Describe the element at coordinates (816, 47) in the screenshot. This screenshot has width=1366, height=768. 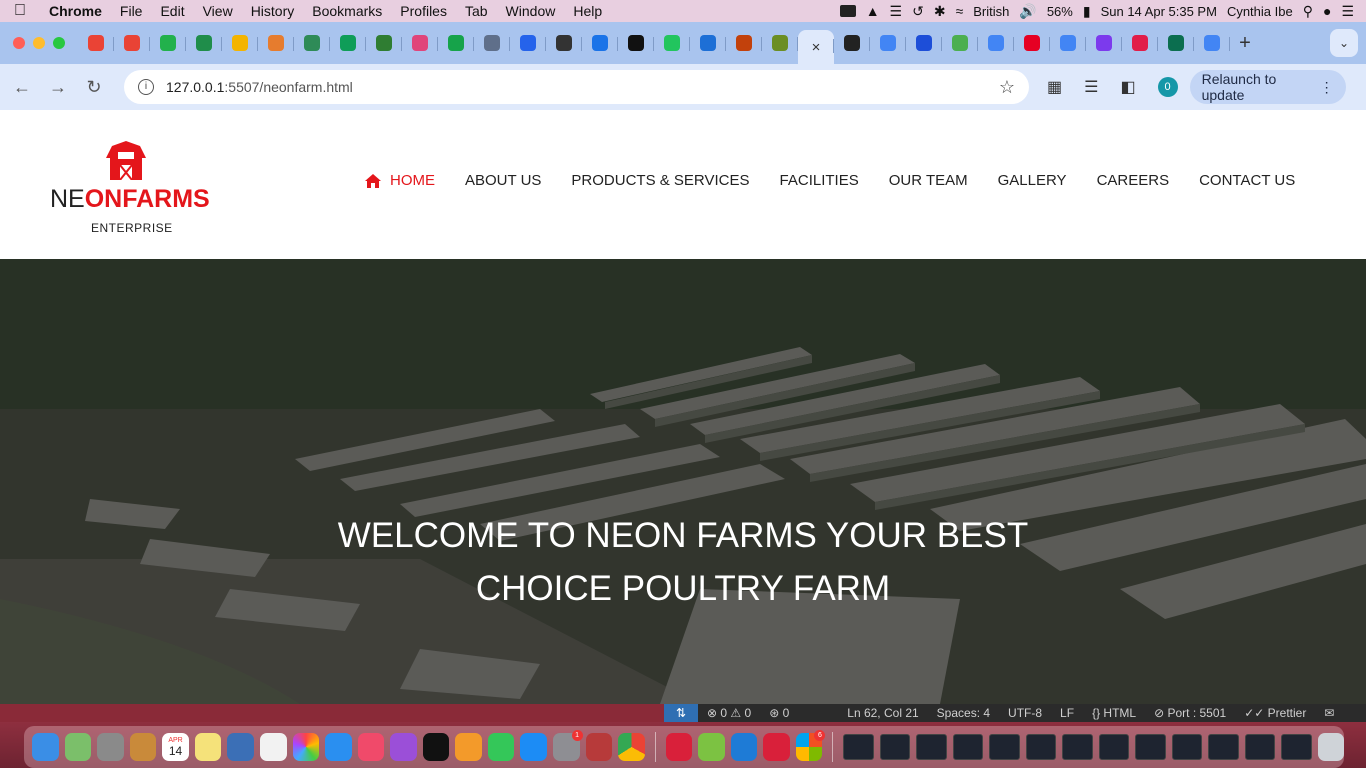
I see `active-tab: ×` at that location.